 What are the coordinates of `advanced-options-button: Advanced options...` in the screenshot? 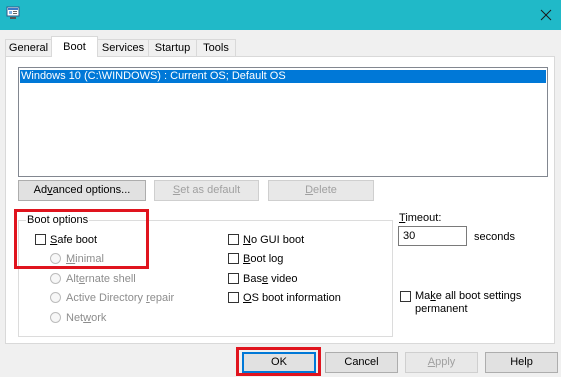 It's located at (82, 190).